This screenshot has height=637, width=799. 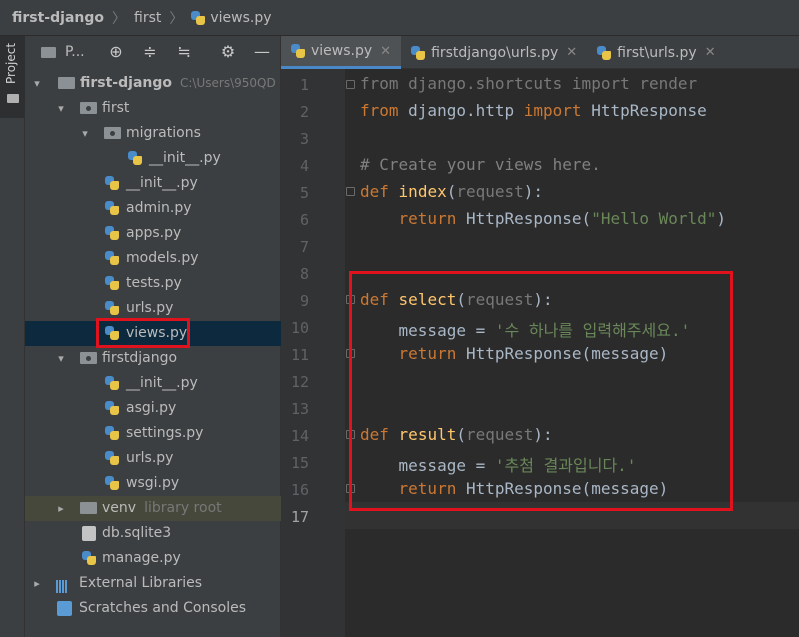 I want to click on line-number: 15, so click(x=299, y=463).